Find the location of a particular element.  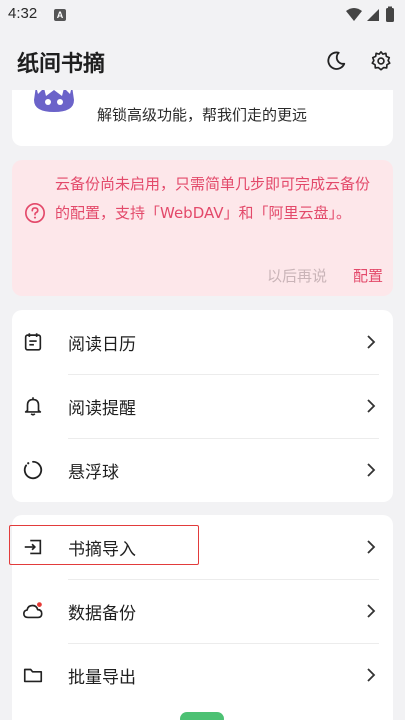

red-dot-badge is located at coordinates (39, 604).